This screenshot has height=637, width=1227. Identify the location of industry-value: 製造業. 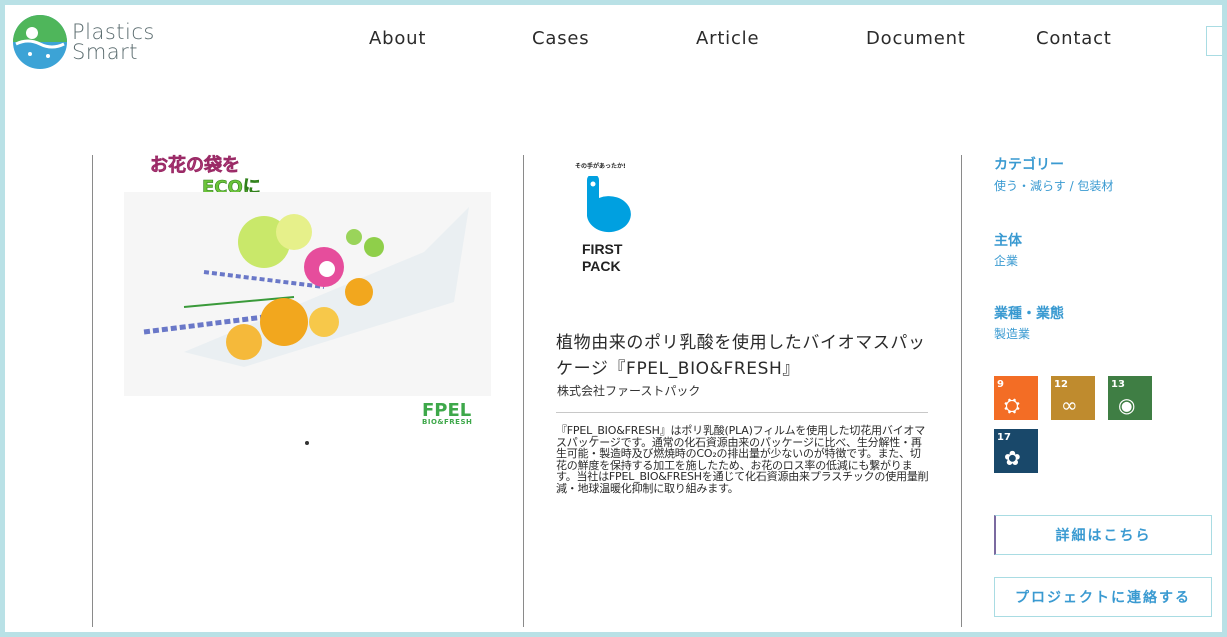
(1012, 333).